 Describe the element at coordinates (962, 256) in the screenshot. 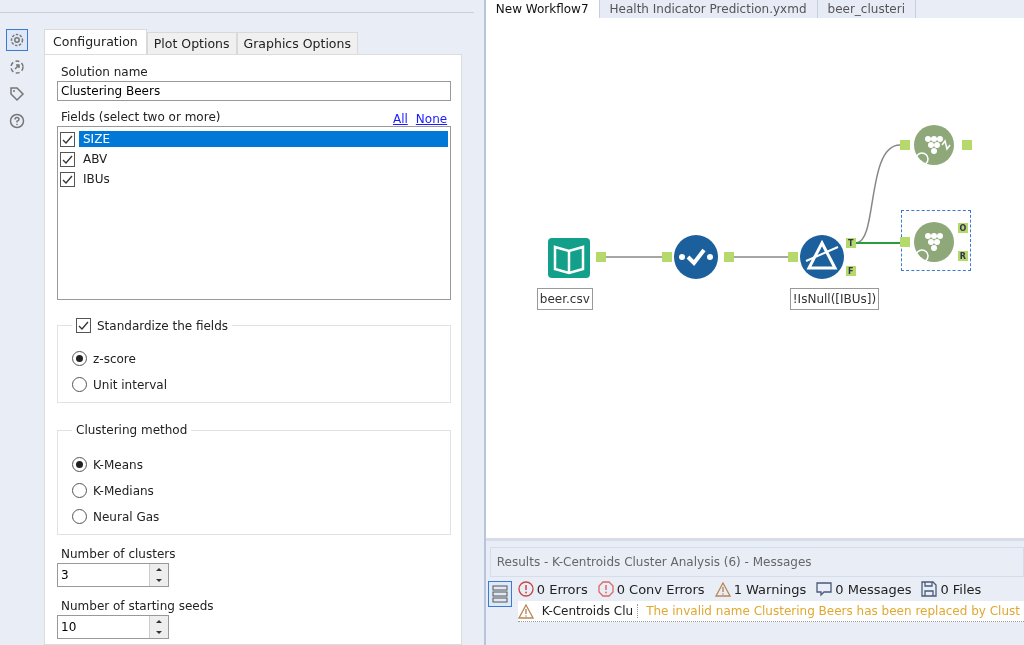

I see `output-port: R` at that location.